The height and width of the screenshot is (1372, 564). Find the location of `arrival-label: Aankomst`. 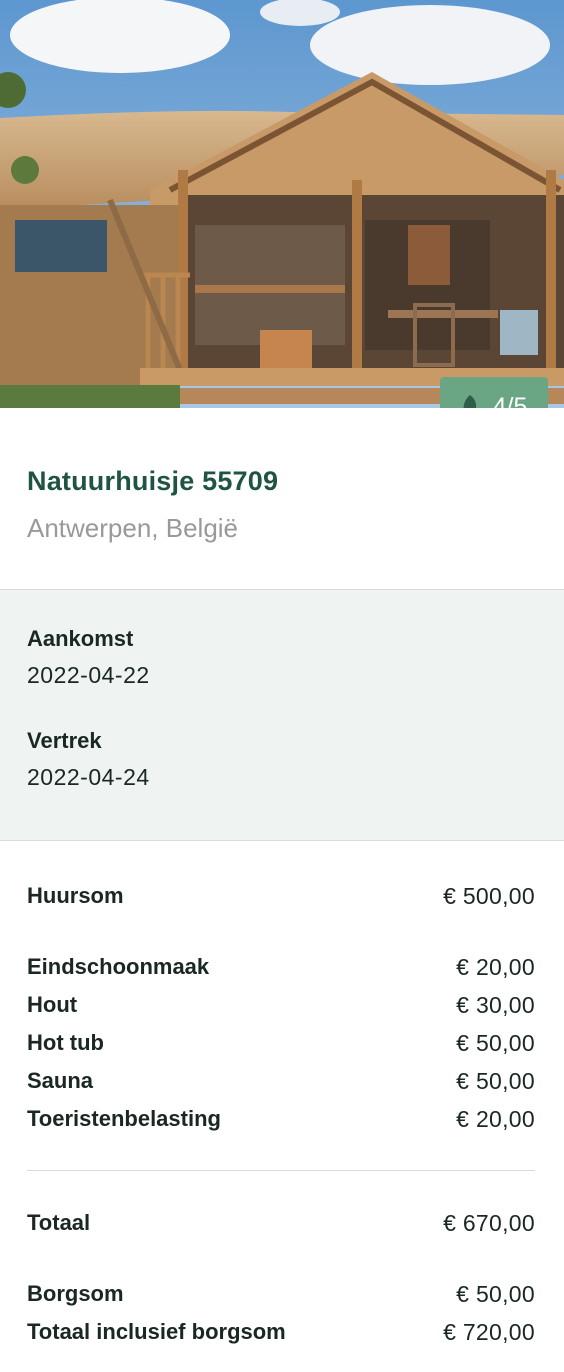

arrival-label: Aankomst is located at coordinates (80, 638).